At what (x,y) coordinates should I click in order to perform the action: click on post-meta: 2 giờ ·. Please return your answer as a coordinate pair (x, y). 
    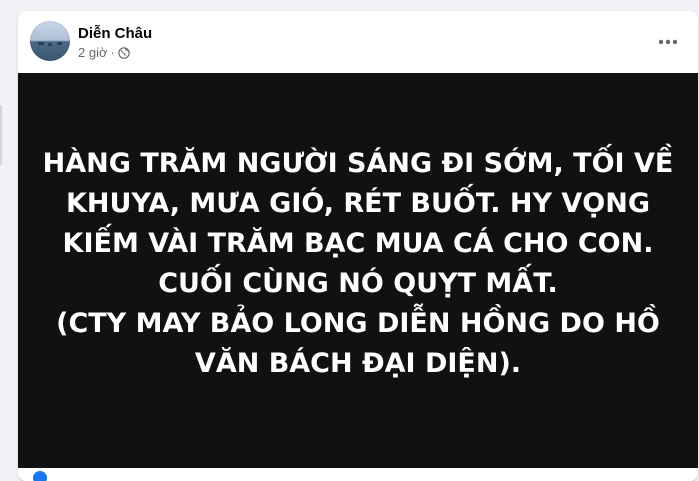
    Looking at the image, I should click on (104, 53).